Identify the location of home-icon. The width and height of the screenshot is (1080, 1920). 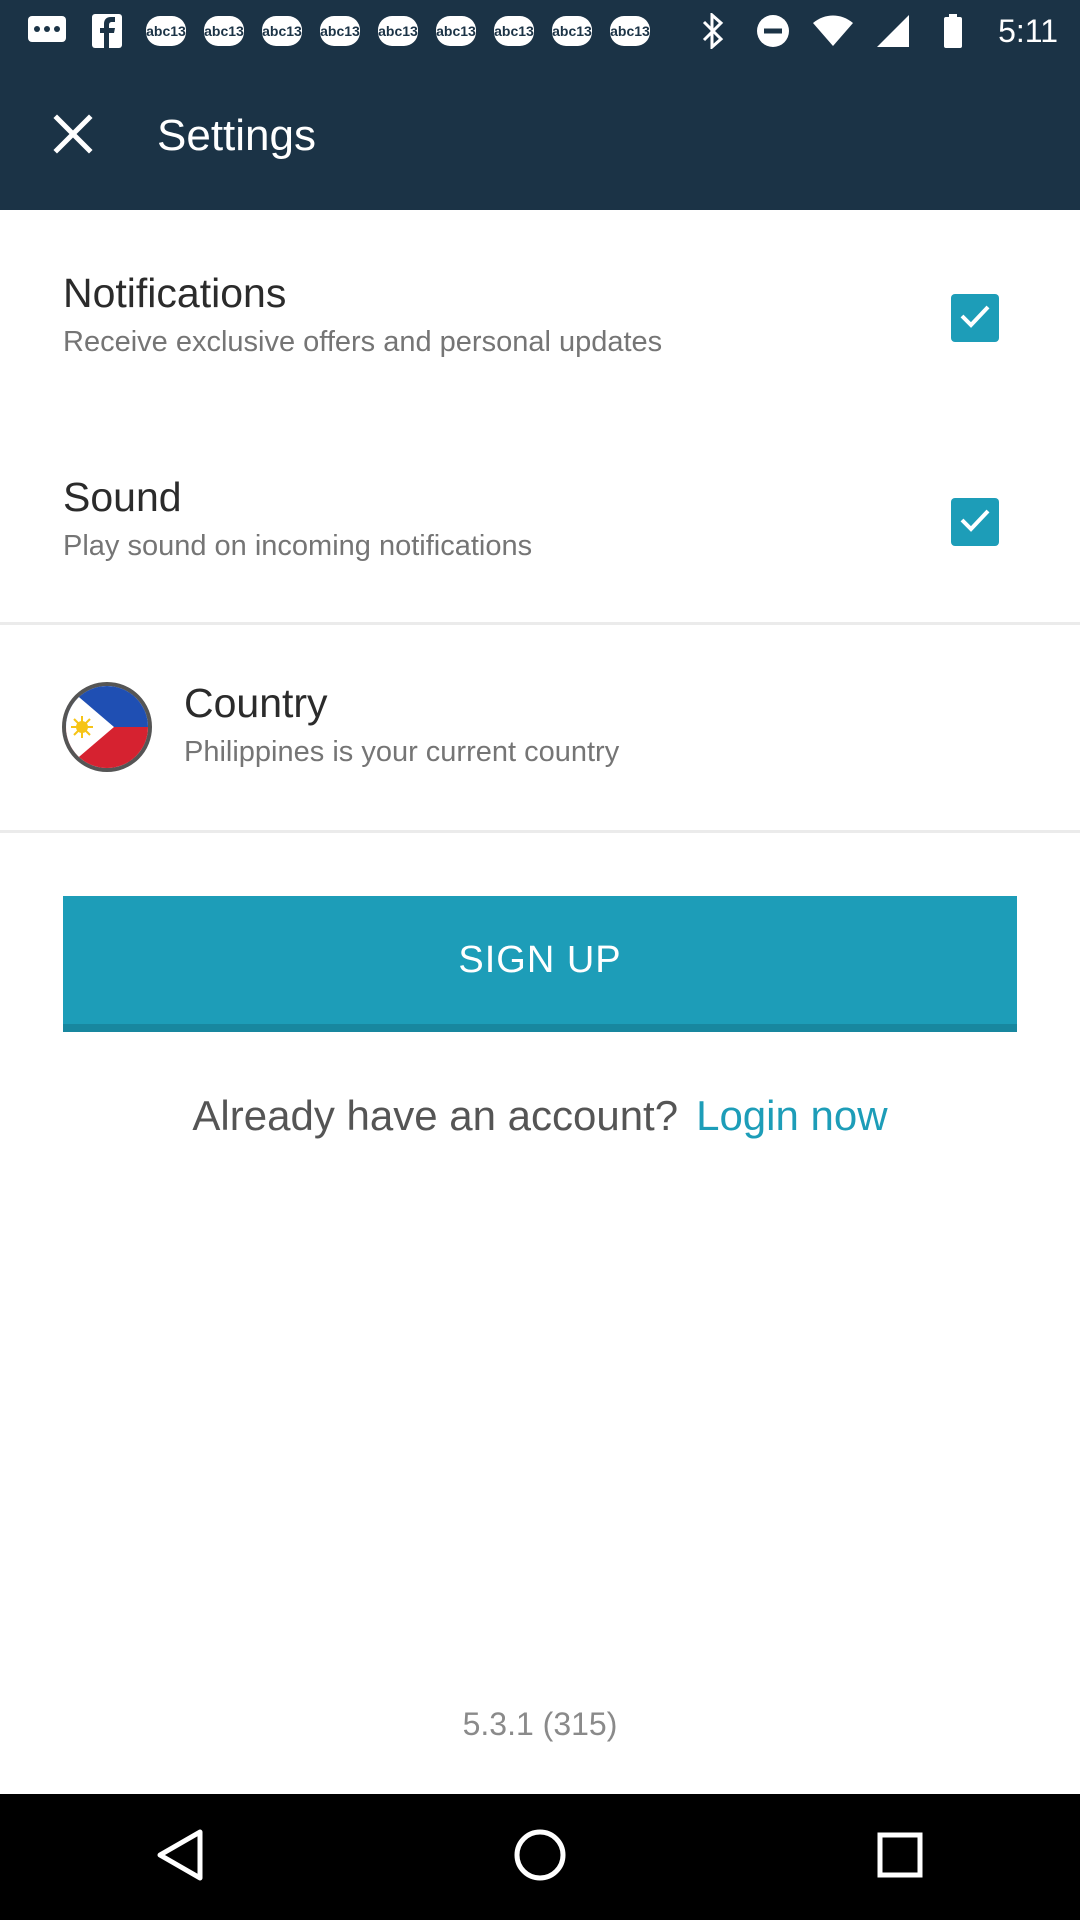
(540, 1857).